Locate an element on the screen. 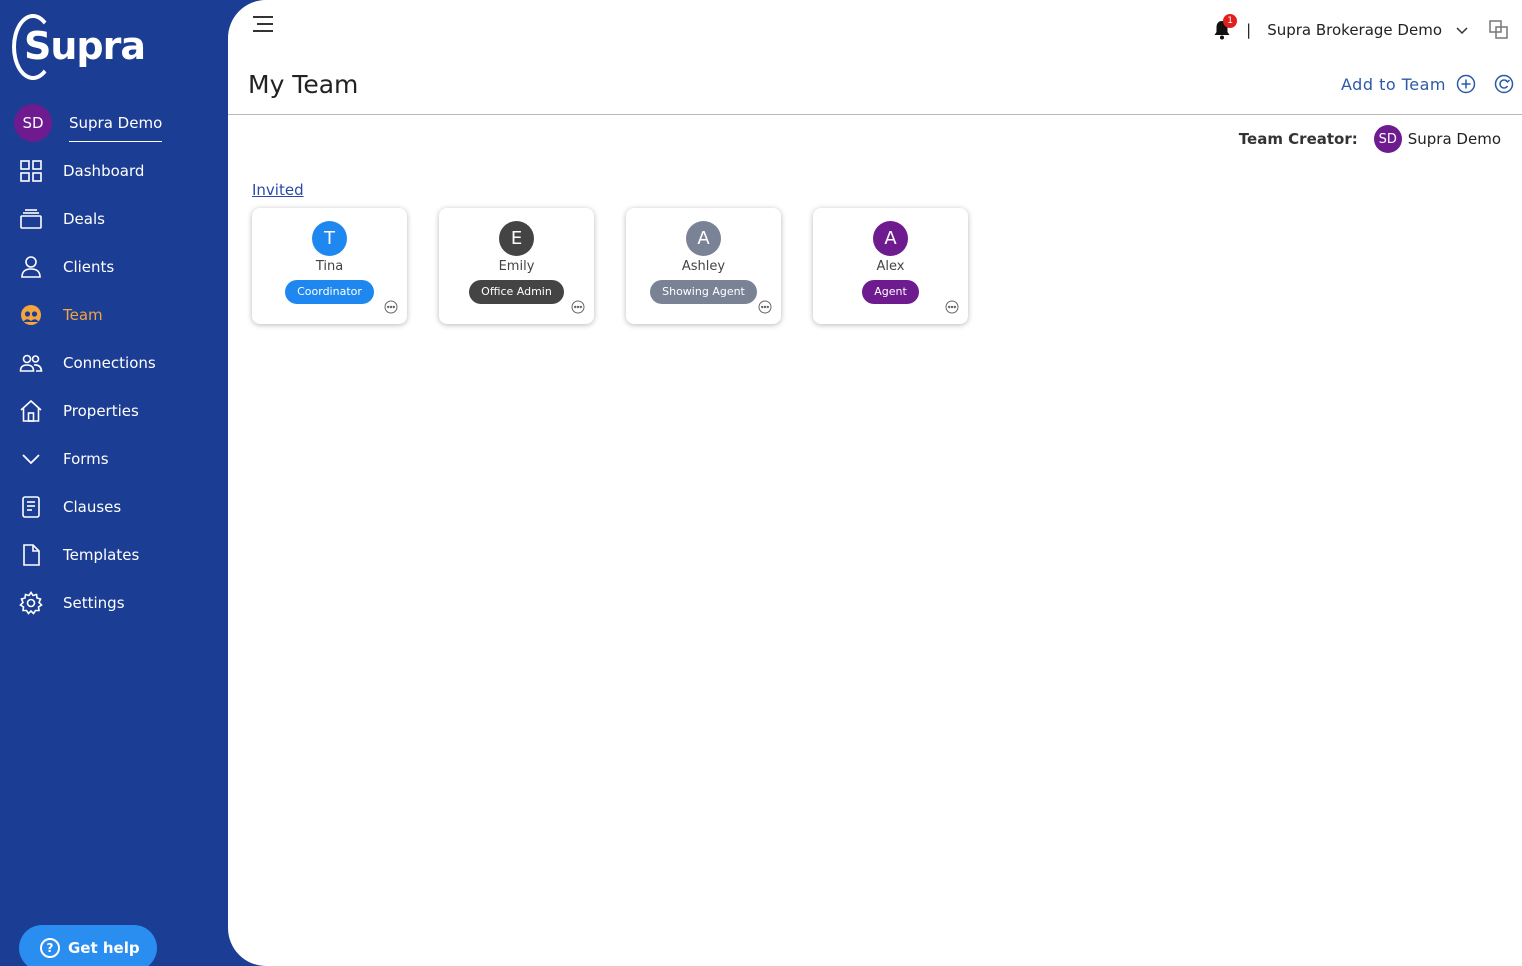 The height and width of the screenshot is (966, 1522). brokerage-selector: Supra Brokerage Demo is located at coordinates (1354, 30).